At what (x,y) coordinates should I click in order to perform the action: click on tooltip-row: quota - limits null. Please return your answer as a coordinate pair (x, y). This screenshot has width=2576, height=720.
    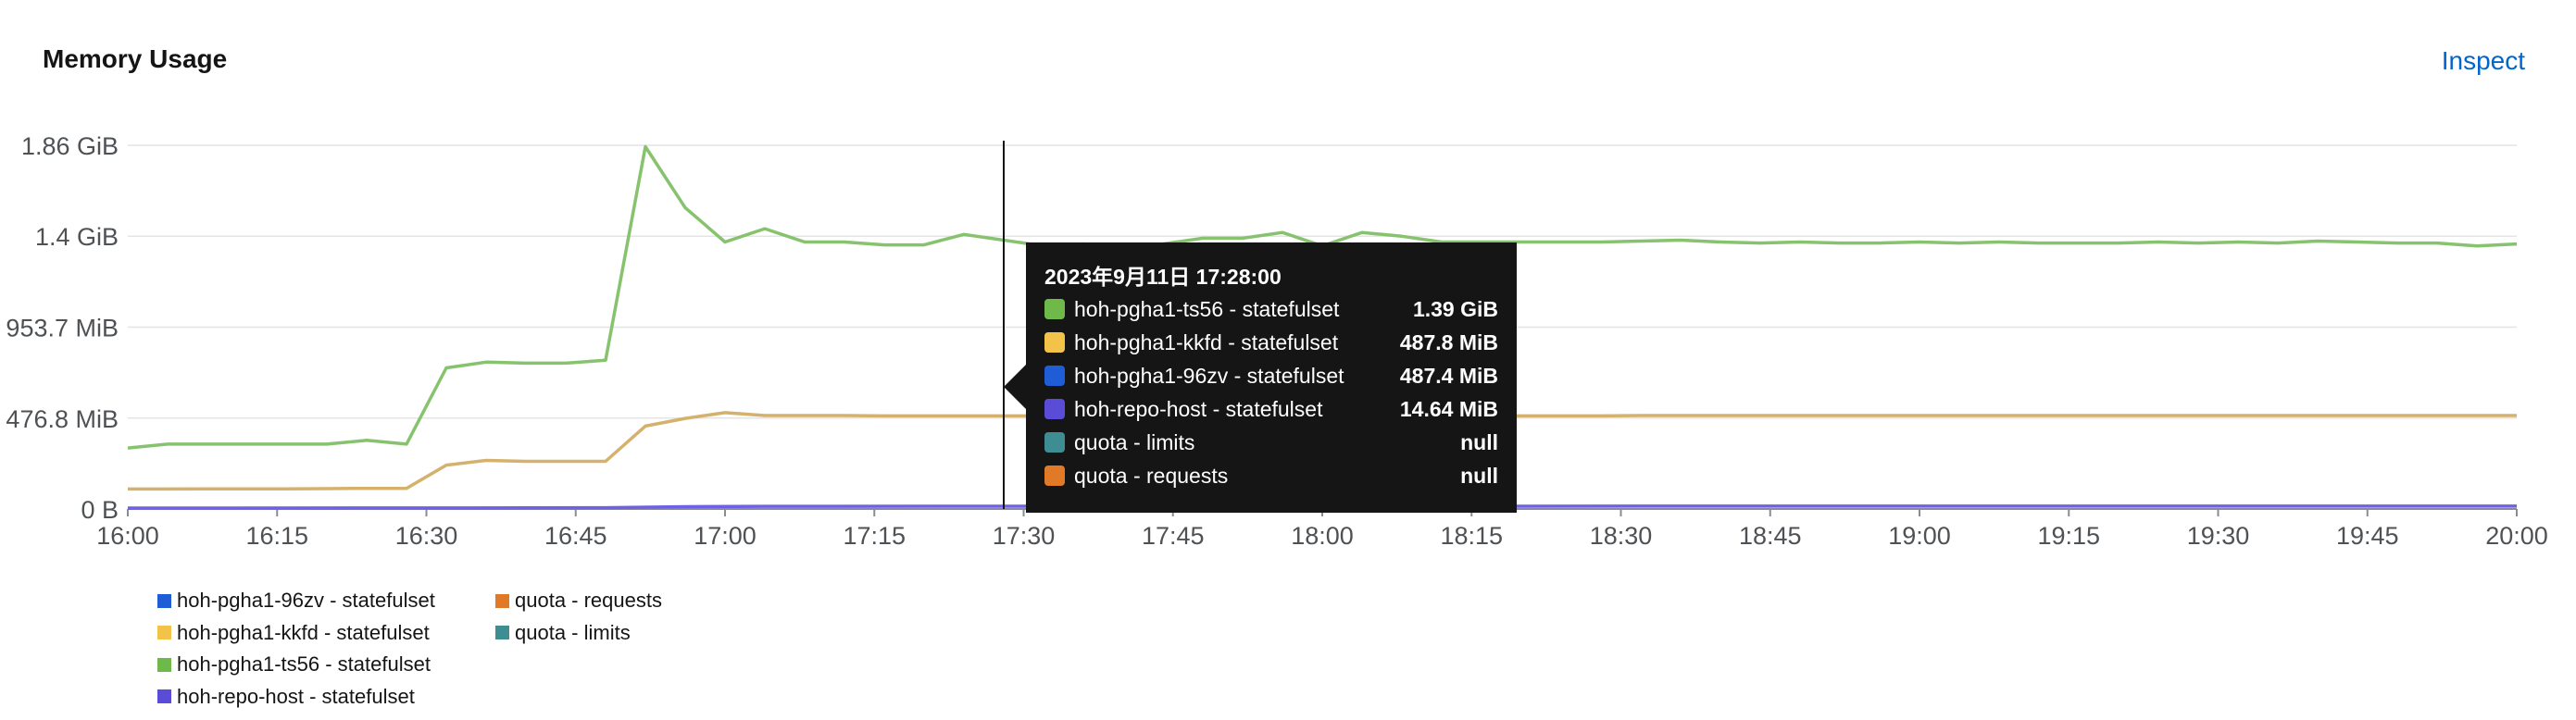
    Looking at the image, I should click on (1271, 442).